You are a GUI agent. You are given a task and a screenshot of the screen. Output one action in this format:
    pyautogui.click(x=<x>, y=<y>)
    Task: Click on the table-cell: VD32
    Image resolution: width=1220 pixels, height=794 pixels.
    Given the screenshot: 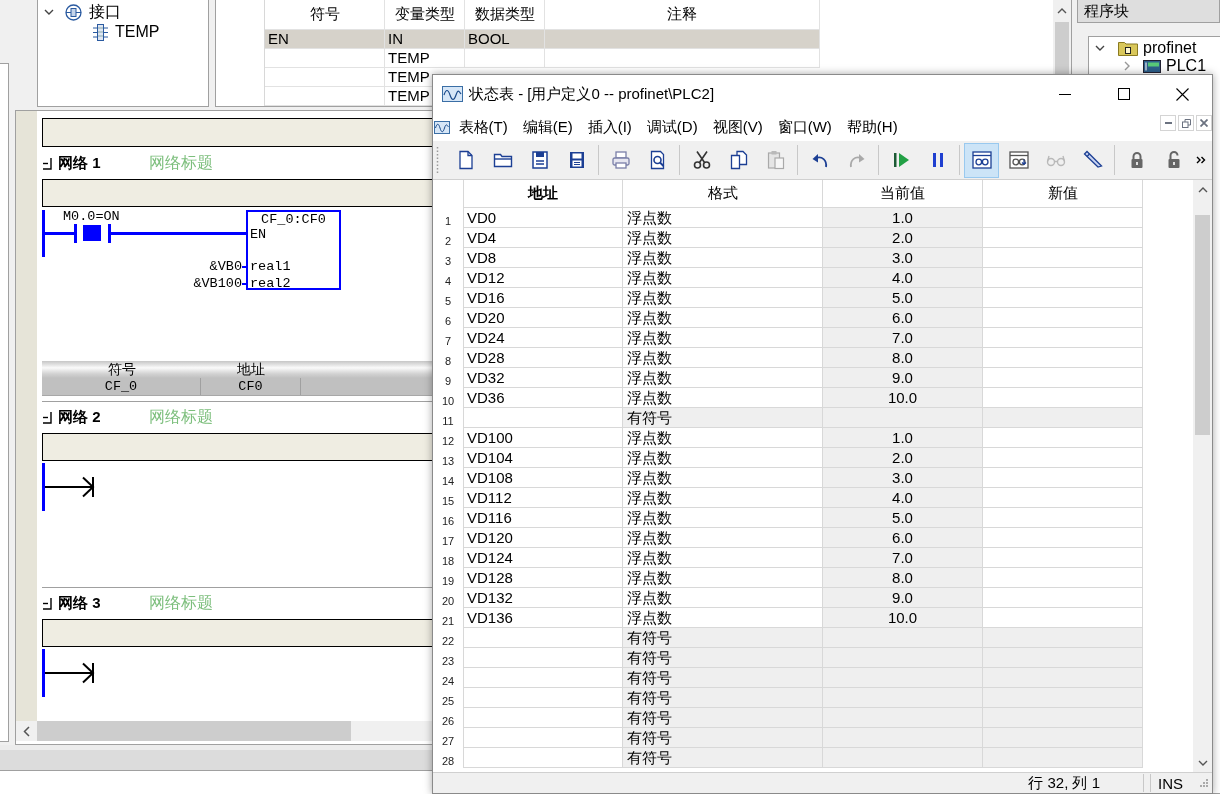 What is the action you would take?
    pyautogui.click(x=543, y=378)
    